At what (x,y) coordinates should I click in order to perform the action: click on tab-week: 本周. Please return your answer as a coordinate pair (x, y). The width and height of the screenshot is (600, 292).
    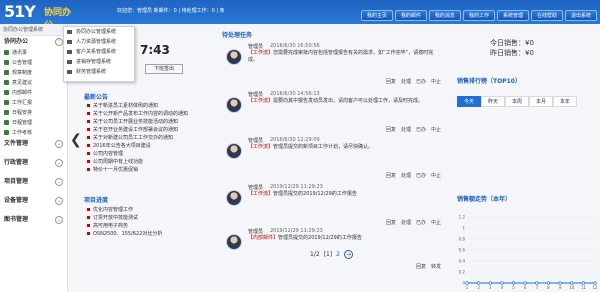
    Looking at the image, I should click on (517, 101).